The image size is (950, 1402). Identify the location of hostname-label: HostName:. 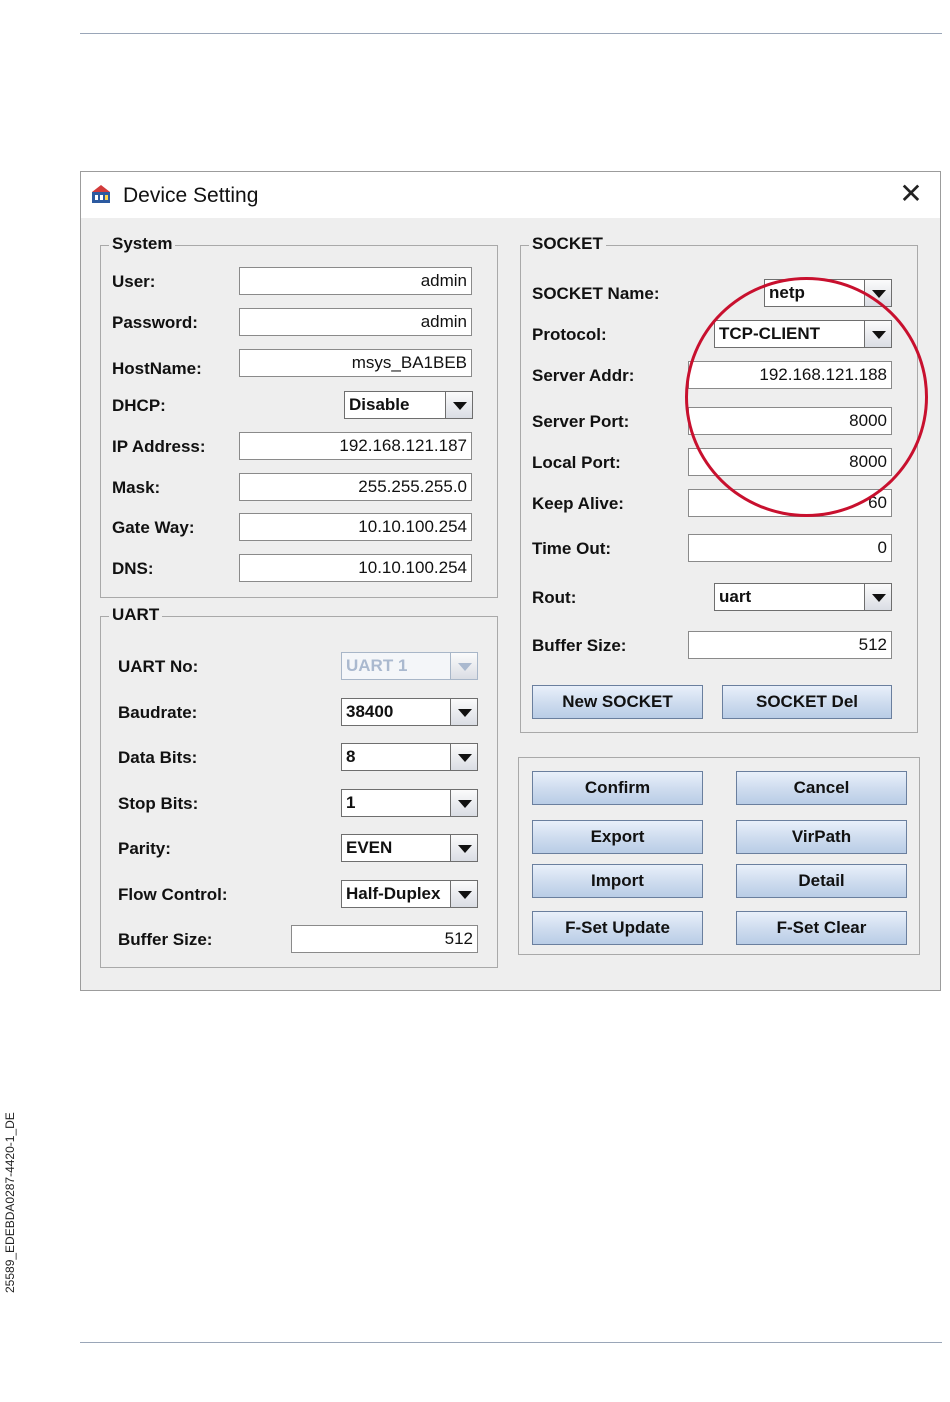
(157, 368).